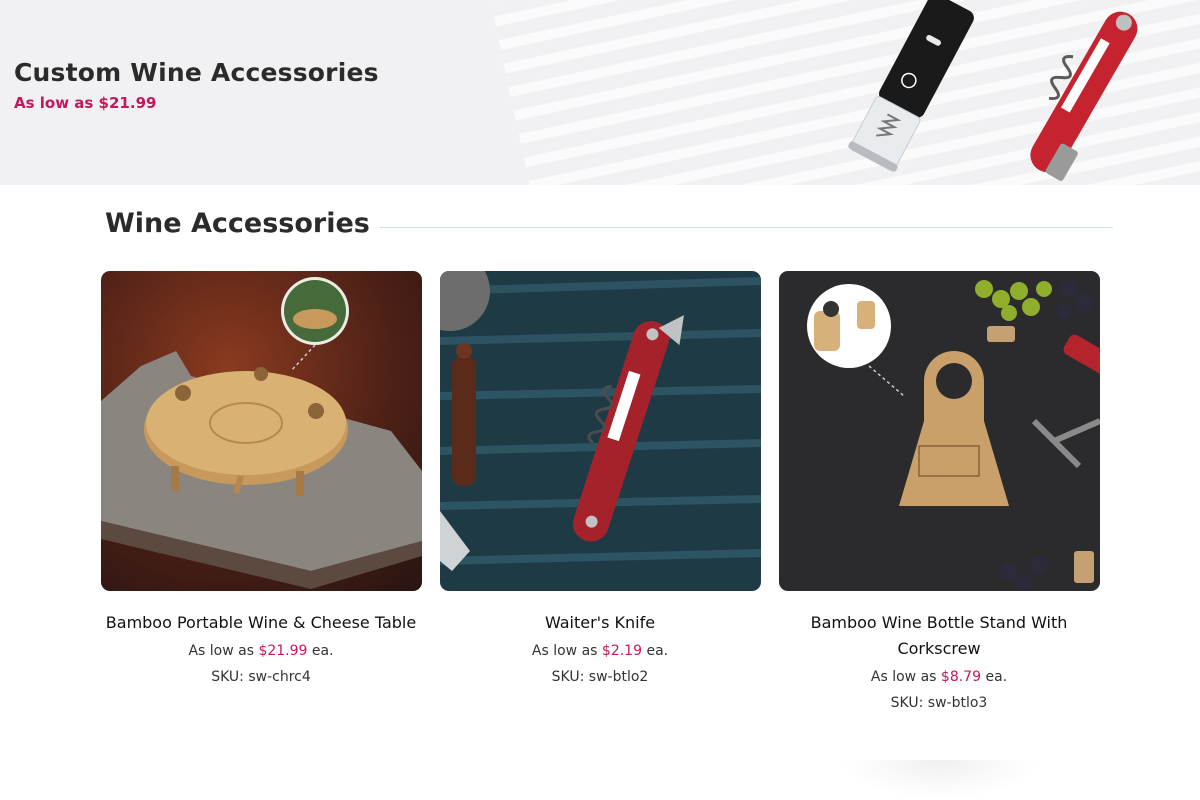 The image size is (1200, 800). What do you see at coordinates (261, 623) in the screenshot?
I see `product-name: Bamboo Portable Wine & Cheese Table` at bounding box center [261, 623].